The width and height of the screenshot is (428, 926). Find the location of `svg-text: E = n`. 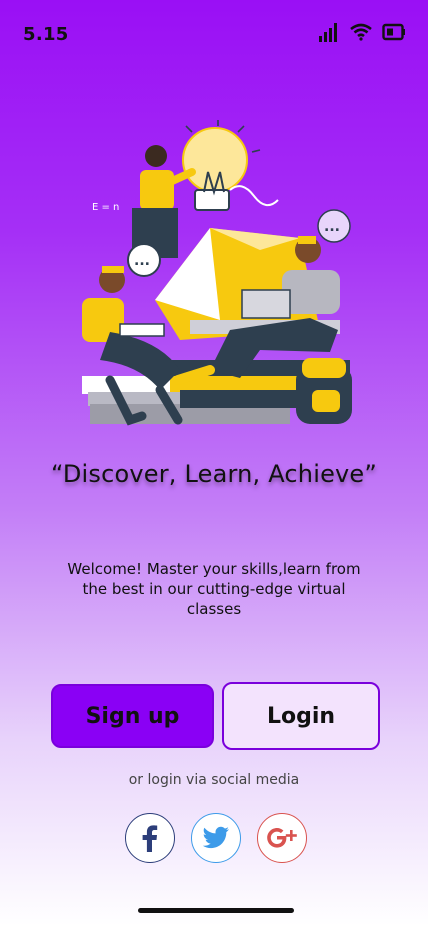

svg-text: E = n is located at coordinates (105, 207).